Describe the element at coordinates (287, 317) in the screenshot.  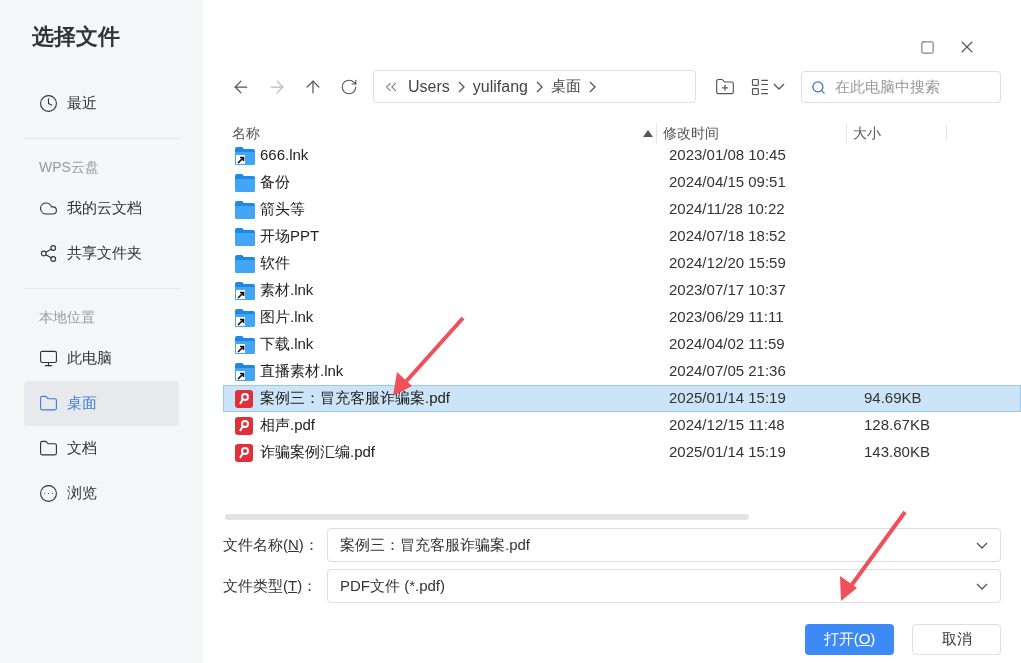
I see `file-name: 图片.lnk` at that location.